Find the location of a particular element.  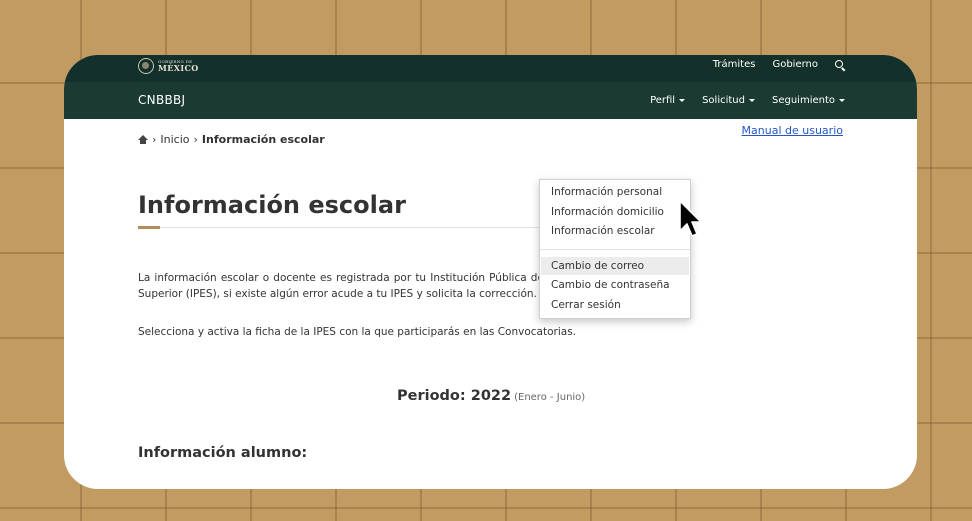

nav-item-seguimiento: Seguimiento is located at coordinates (808, 100).